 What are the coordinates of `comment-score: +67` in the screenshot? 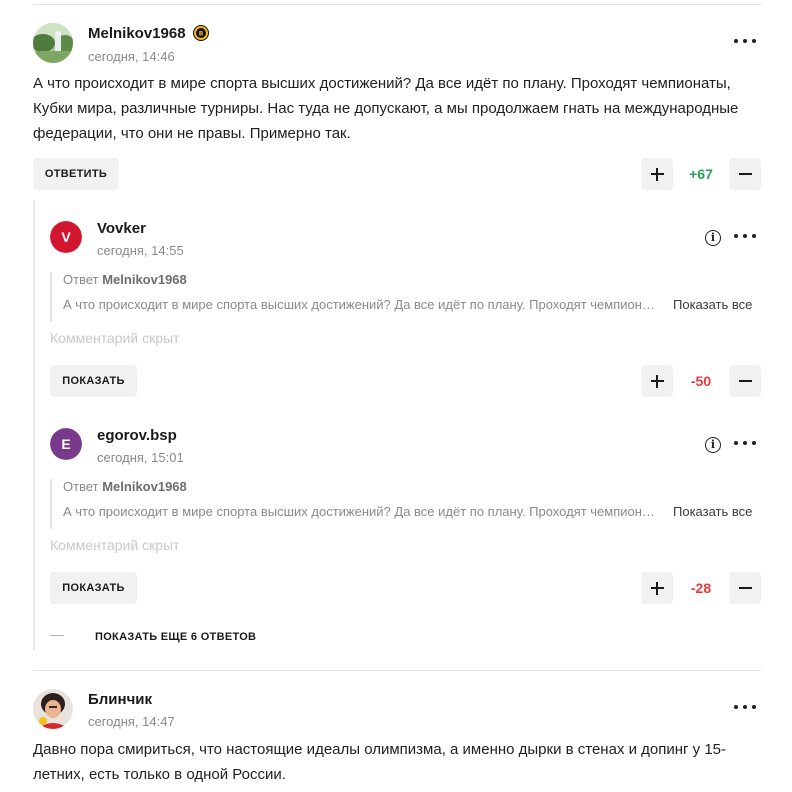 It's located at (701, 174).